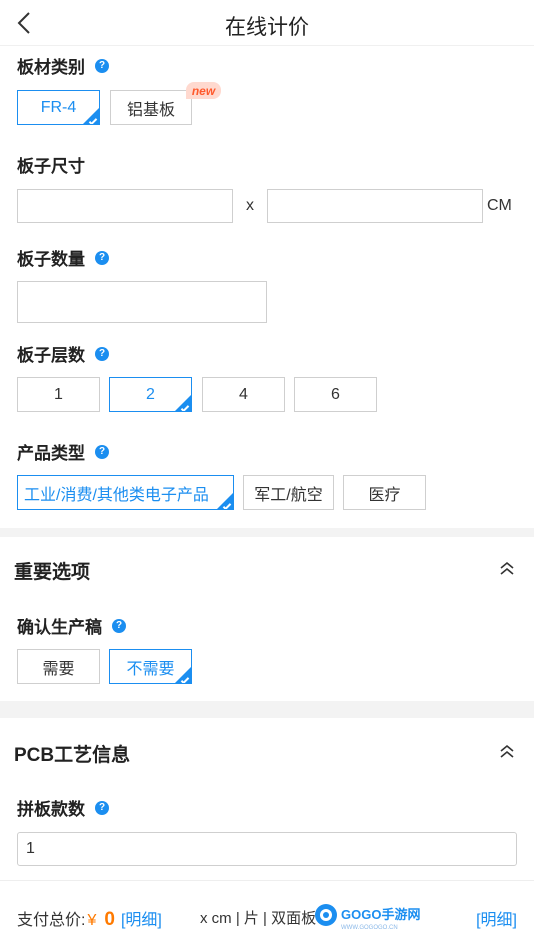  What do you see at coordinates (109, 919) in the screenshot?
I see `total-amount: 0` at bounding box center [109, 919].